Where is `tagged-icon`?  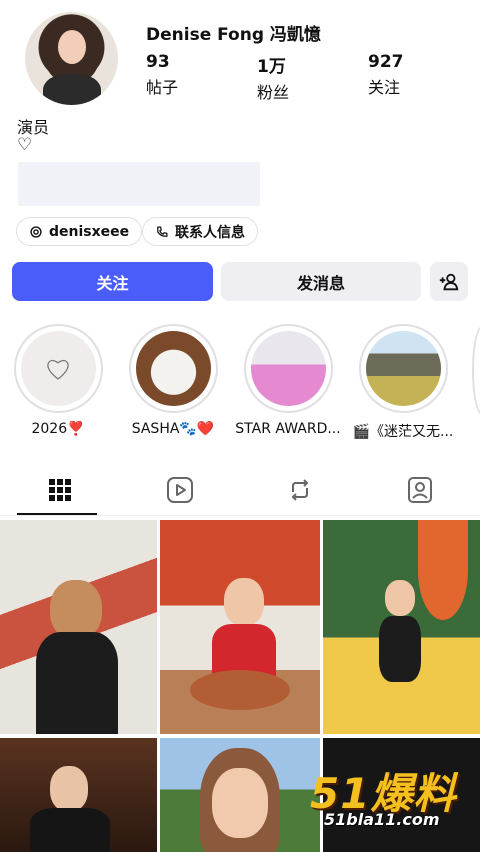 tagged-icon is located at coordinates (420, 490).